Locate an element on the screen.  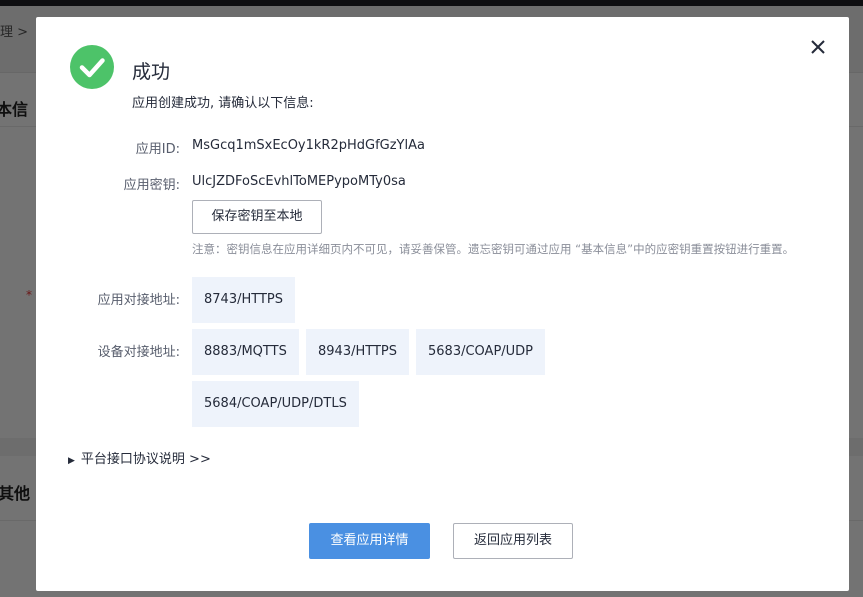
app-secret-label: 应用密钥: is located at coordinates (151, 185).